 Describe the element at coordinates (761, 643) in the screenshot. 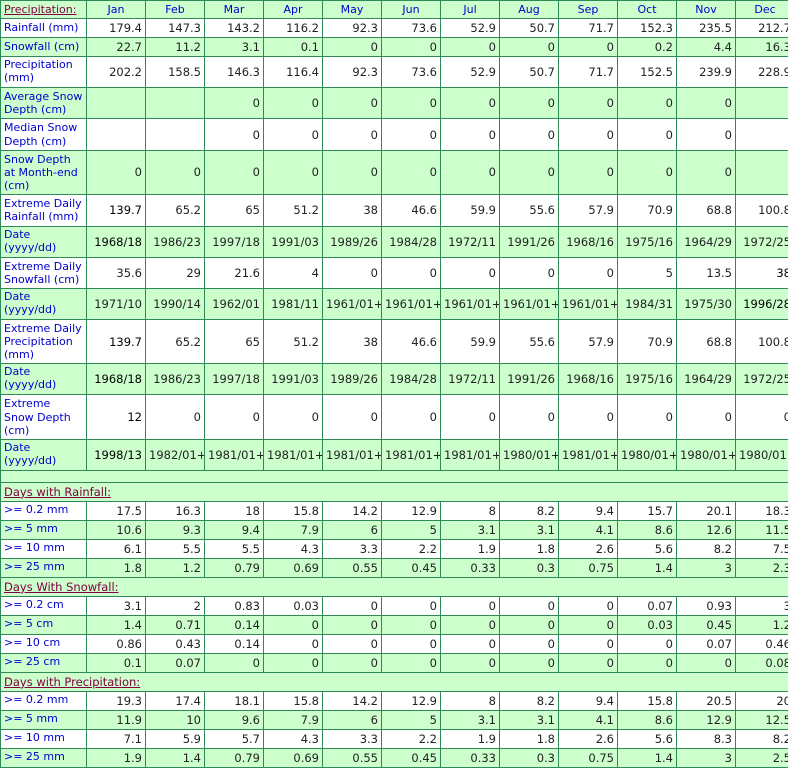

I see `data-cell: 0.46` at that location.